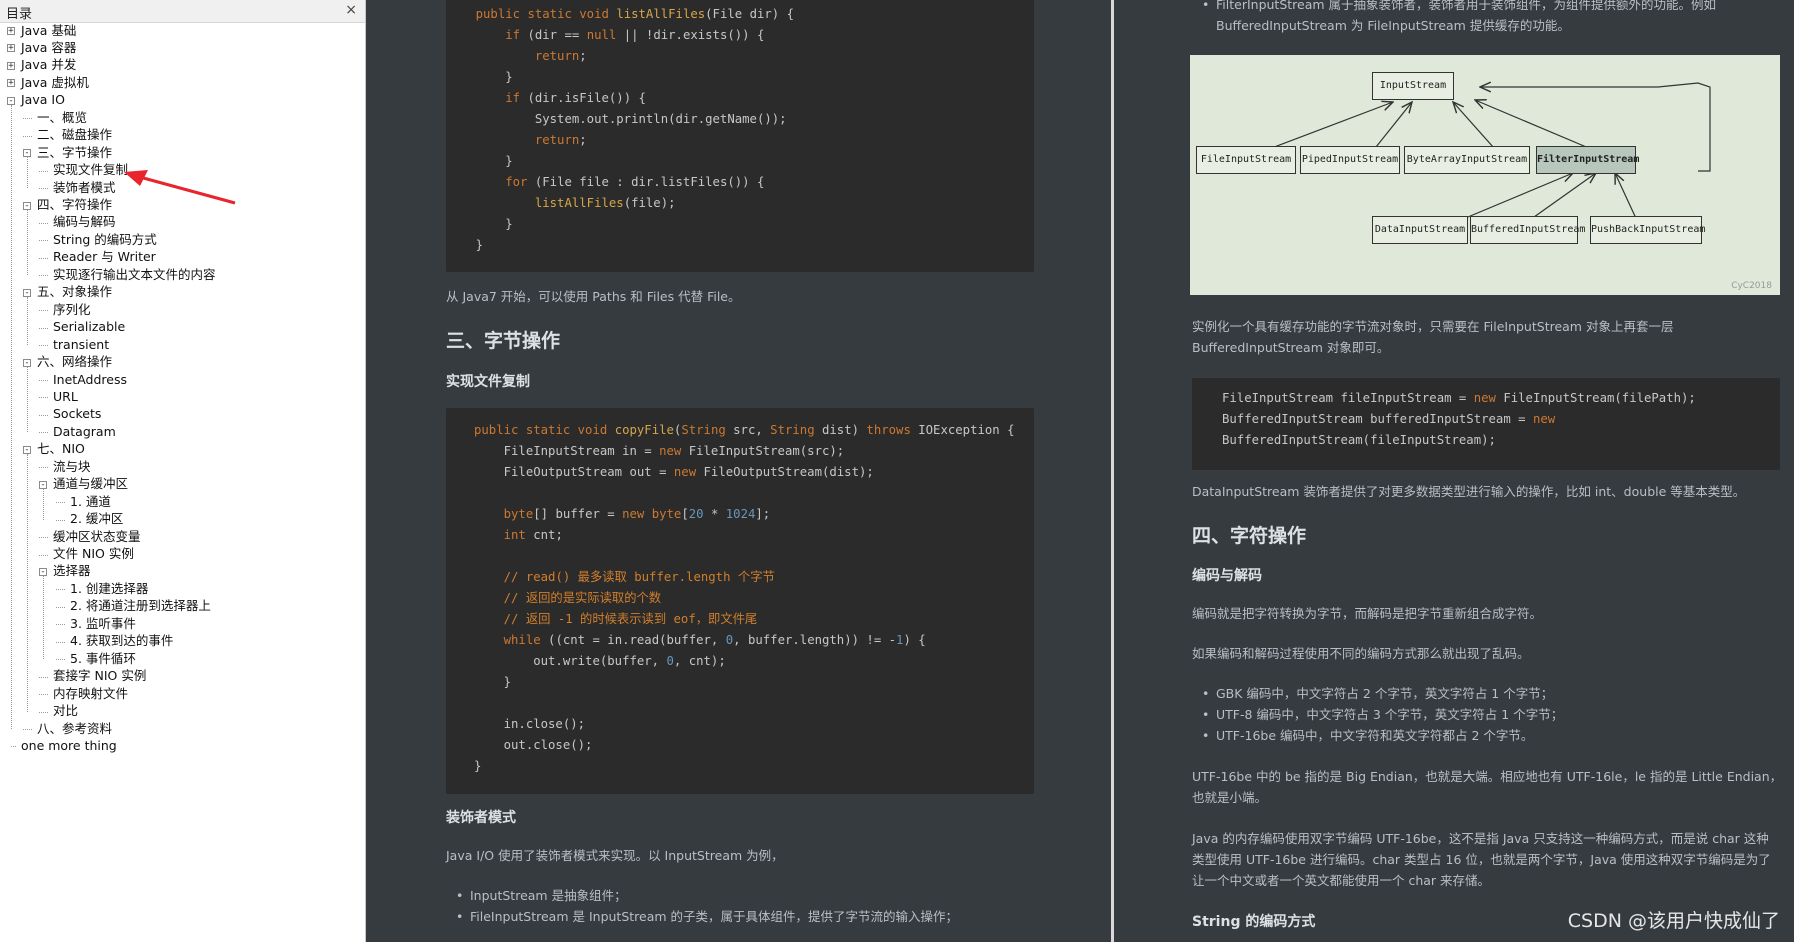 This screenshot has width=1794, height=942. What do you see at coordinates (1254, 922) in the screenshot?
I see `heading-string-encoding: String 的编码方式` at bounding box center [1254, 922].